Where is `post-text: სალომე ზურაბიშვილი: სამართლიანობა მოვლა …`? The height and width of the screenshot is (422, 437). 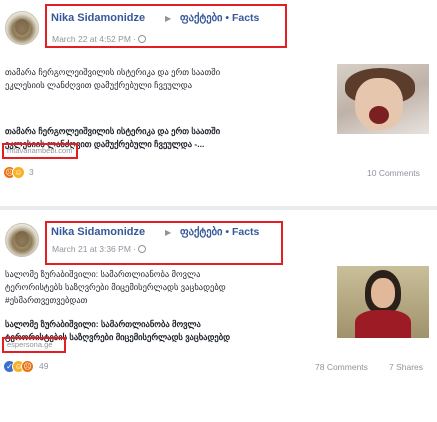
post-text: სალომე ზურაბიშვილი: სამართლიანობა მოვლა … is located at coordinates (115, 287).